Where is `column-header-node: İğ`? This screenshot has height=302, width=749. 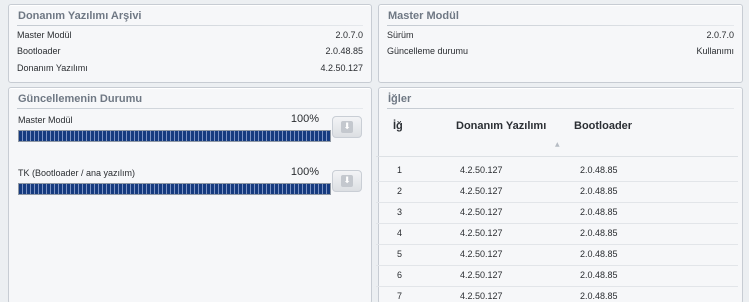 column-header-node: İğ is located at coordinates (398, 126).